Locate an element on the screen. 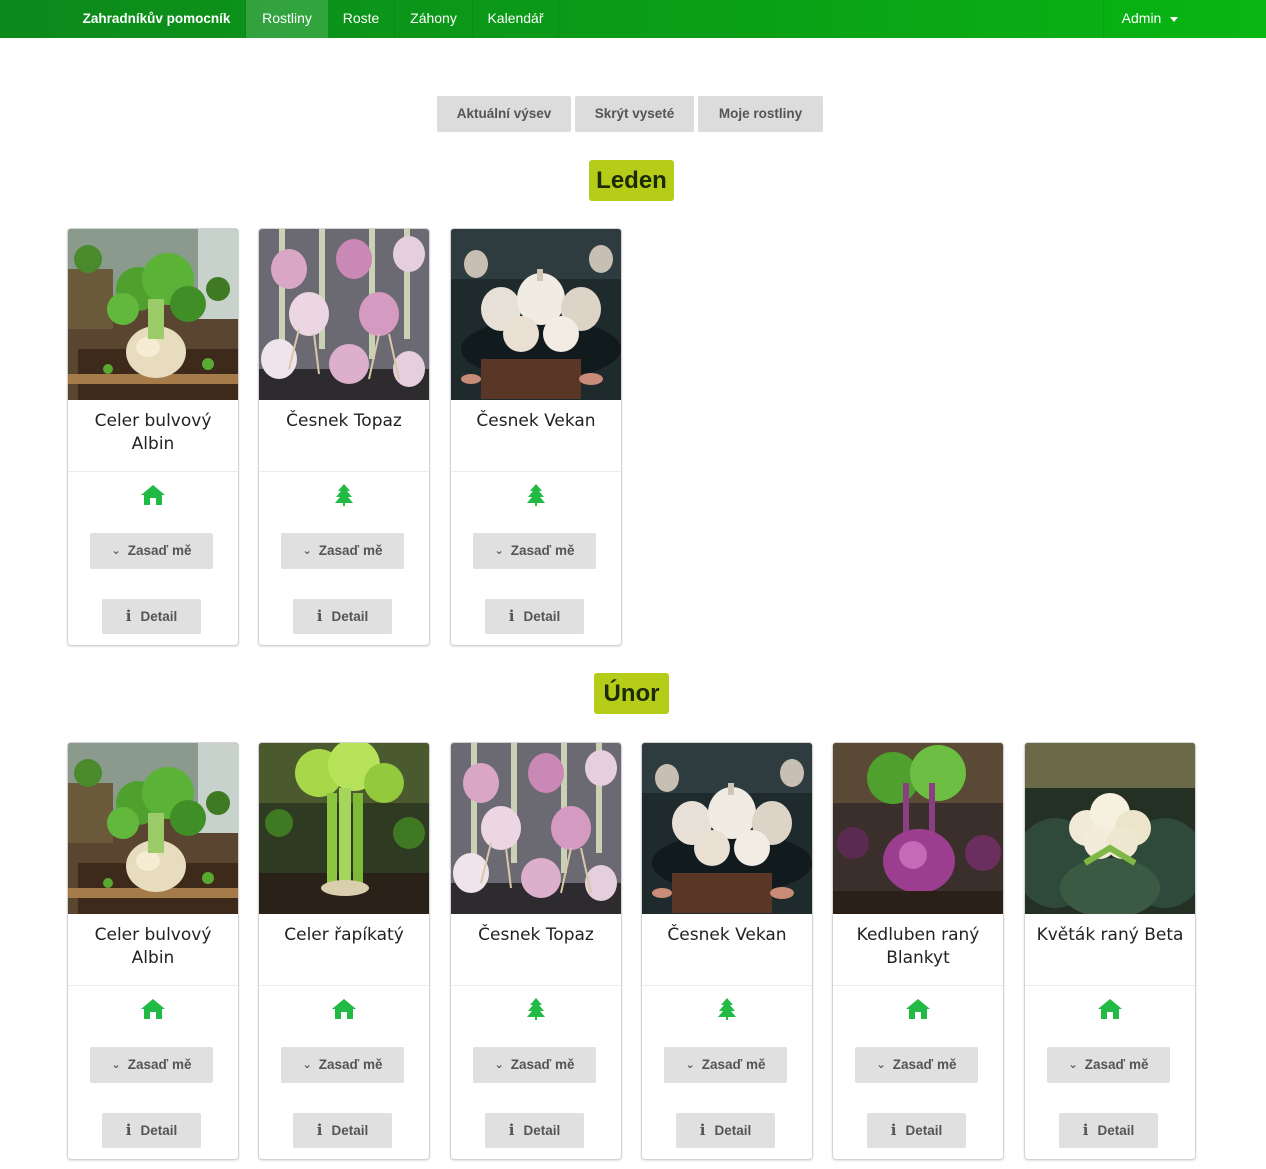  nav-item-kalendar: Kalendář is located at coordinates (516, 19).